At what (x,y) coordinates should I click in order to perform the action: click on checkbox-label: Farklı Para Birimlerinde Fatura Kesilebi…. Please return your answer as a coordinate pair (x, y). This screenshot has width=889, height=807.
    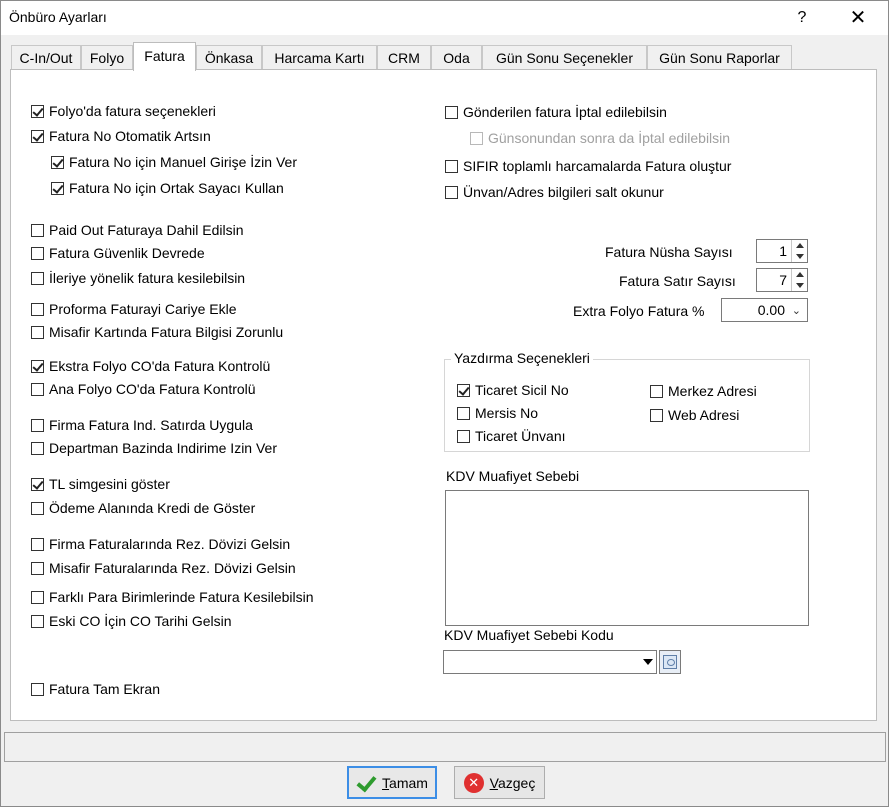
    Looking at the image, I should click on (181, 597).